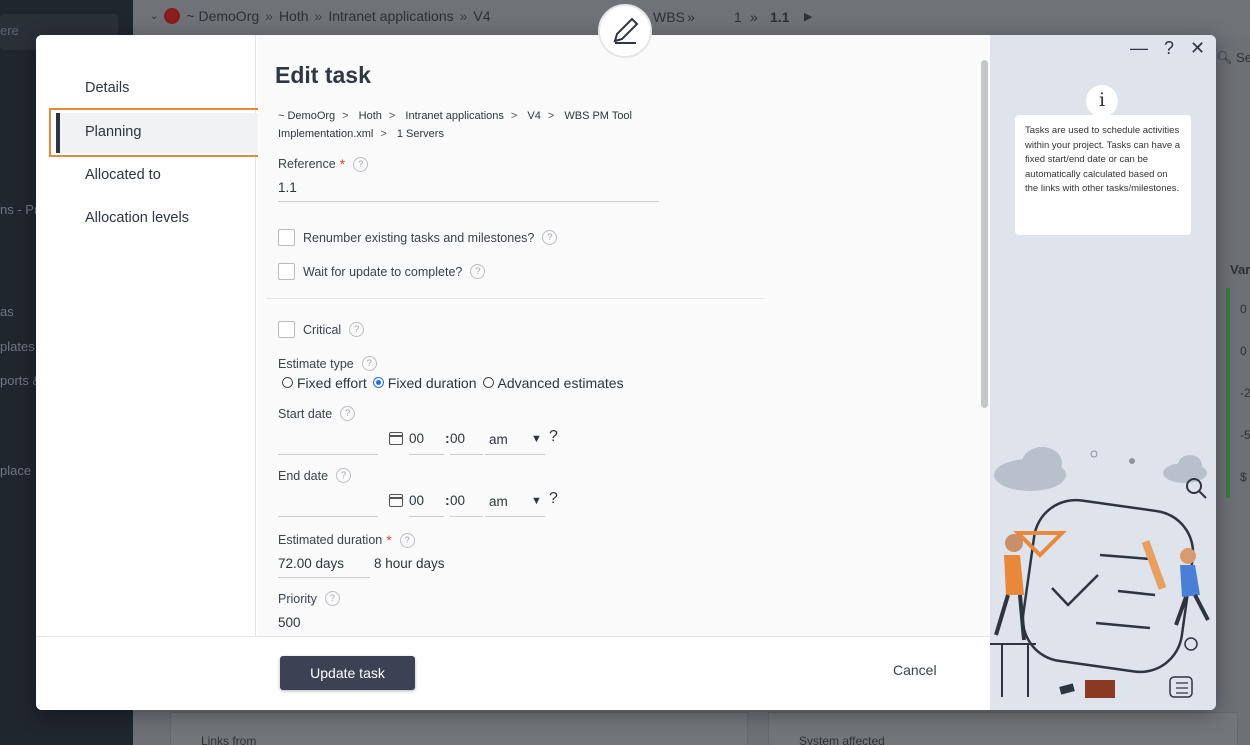 The width and height of the screenshot is (1250, 745). What do you see at coordinates (515, 454) in the screenshot?
I see `start-ampm-underline` at bounding box center [515, 454].